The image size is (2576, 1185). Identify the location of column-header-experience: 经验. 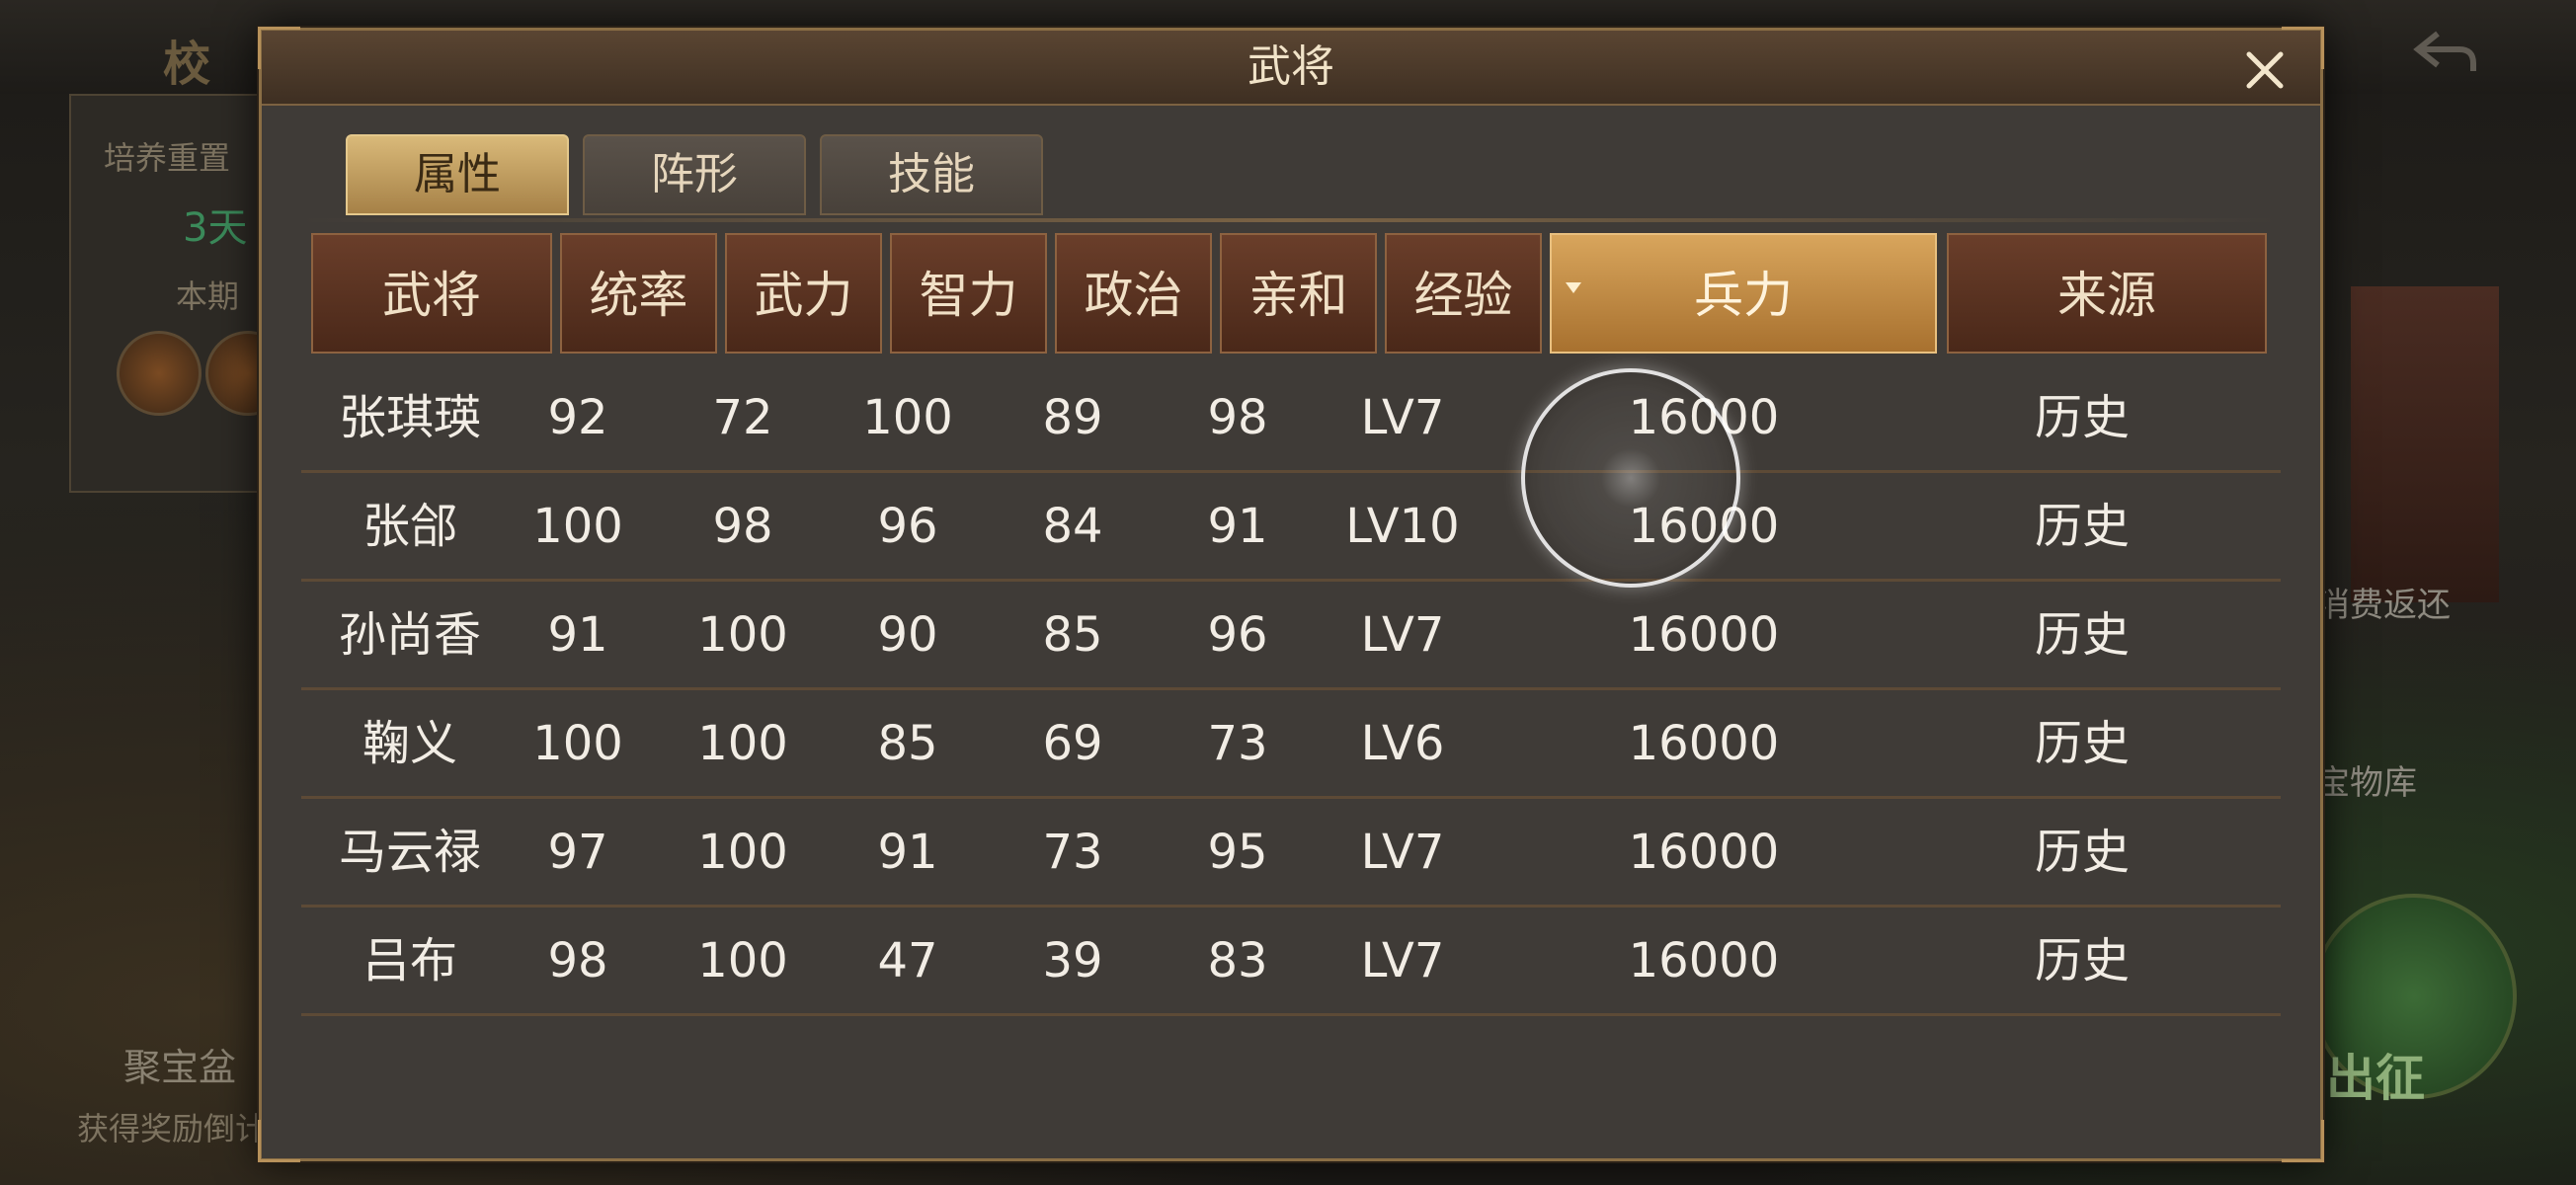
(1463, 293).